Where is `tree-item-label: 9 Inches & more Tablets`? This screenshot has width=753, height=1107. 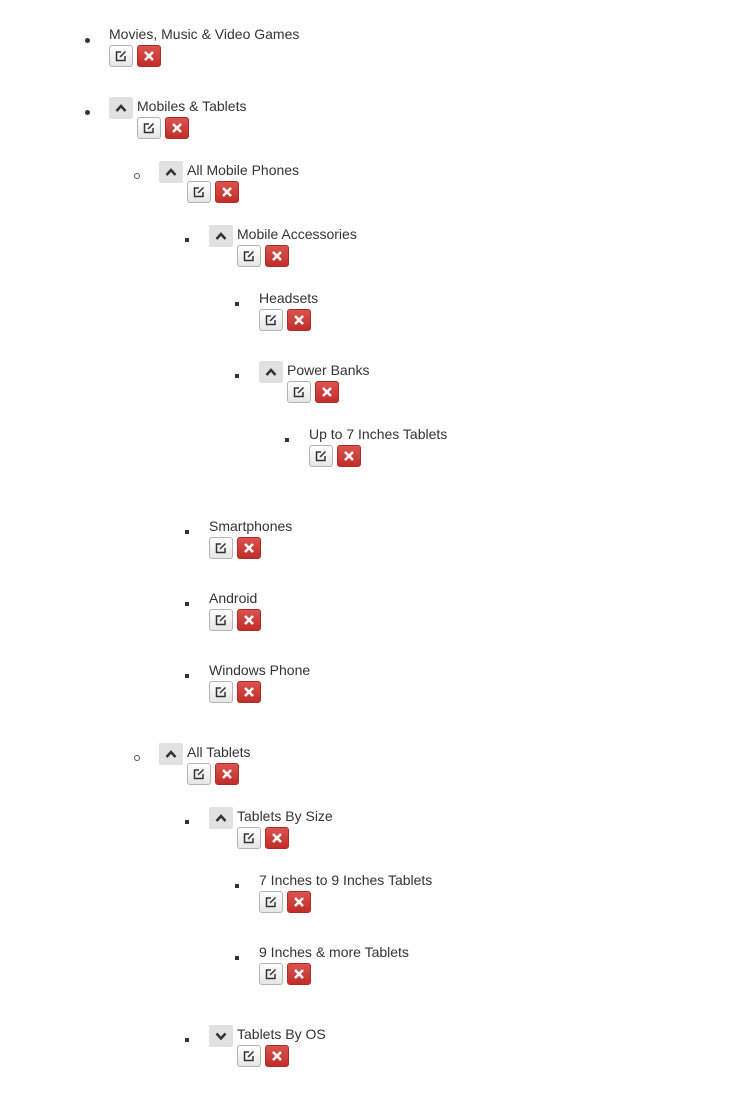 tree-item-label: 9 Inches & more Tablets is located at coordinates (334, 952).